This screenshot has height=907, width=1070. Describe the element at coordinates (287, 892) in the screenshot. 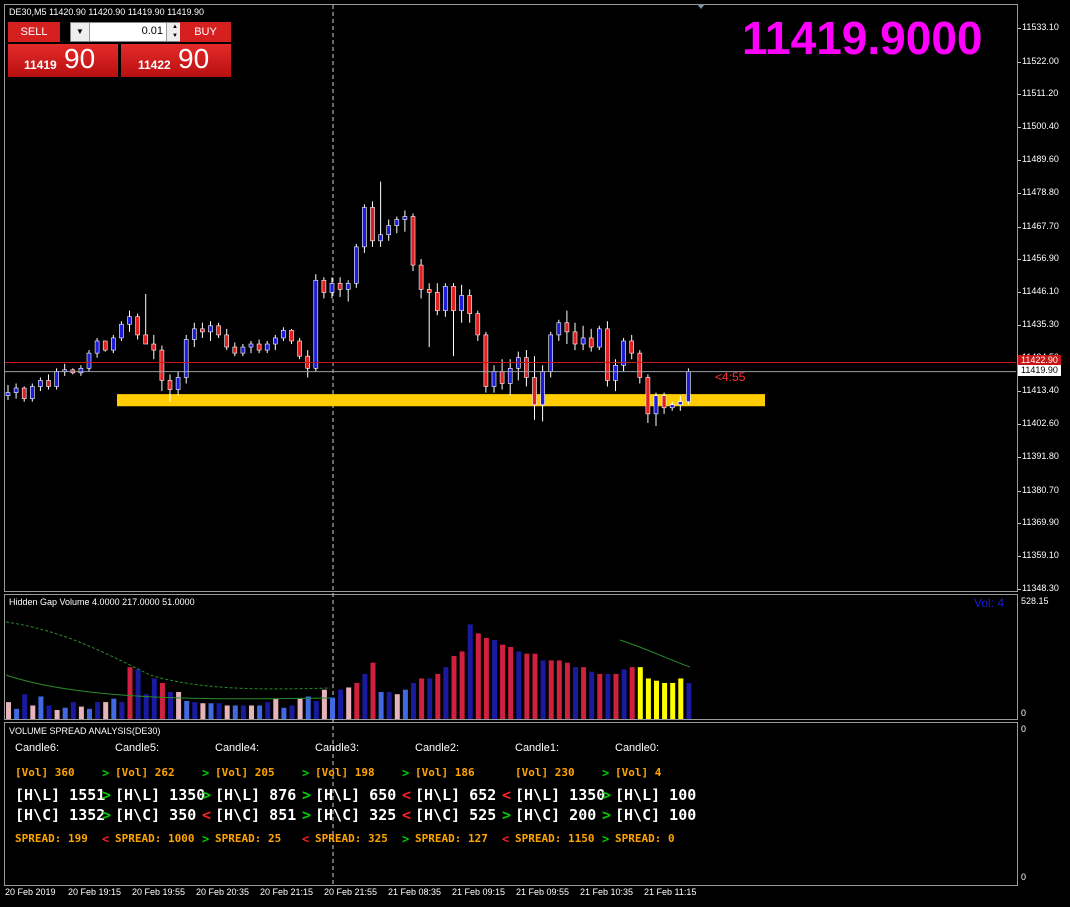

I see `time-tick-label: 20 Feb 21:15` at that location.